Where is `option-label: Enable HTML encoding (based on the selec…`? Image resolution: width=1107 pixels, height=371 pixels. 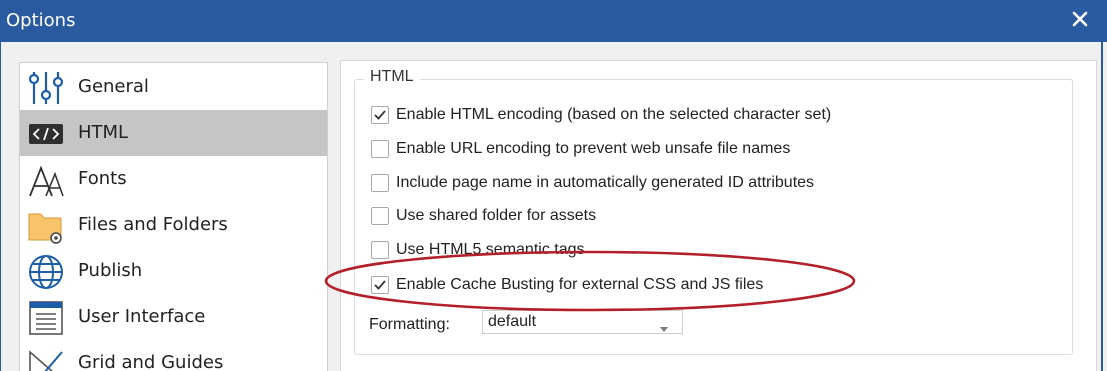
option-label: Enable HTML encoding (based on the selec… is located at coordinates (614, 114).